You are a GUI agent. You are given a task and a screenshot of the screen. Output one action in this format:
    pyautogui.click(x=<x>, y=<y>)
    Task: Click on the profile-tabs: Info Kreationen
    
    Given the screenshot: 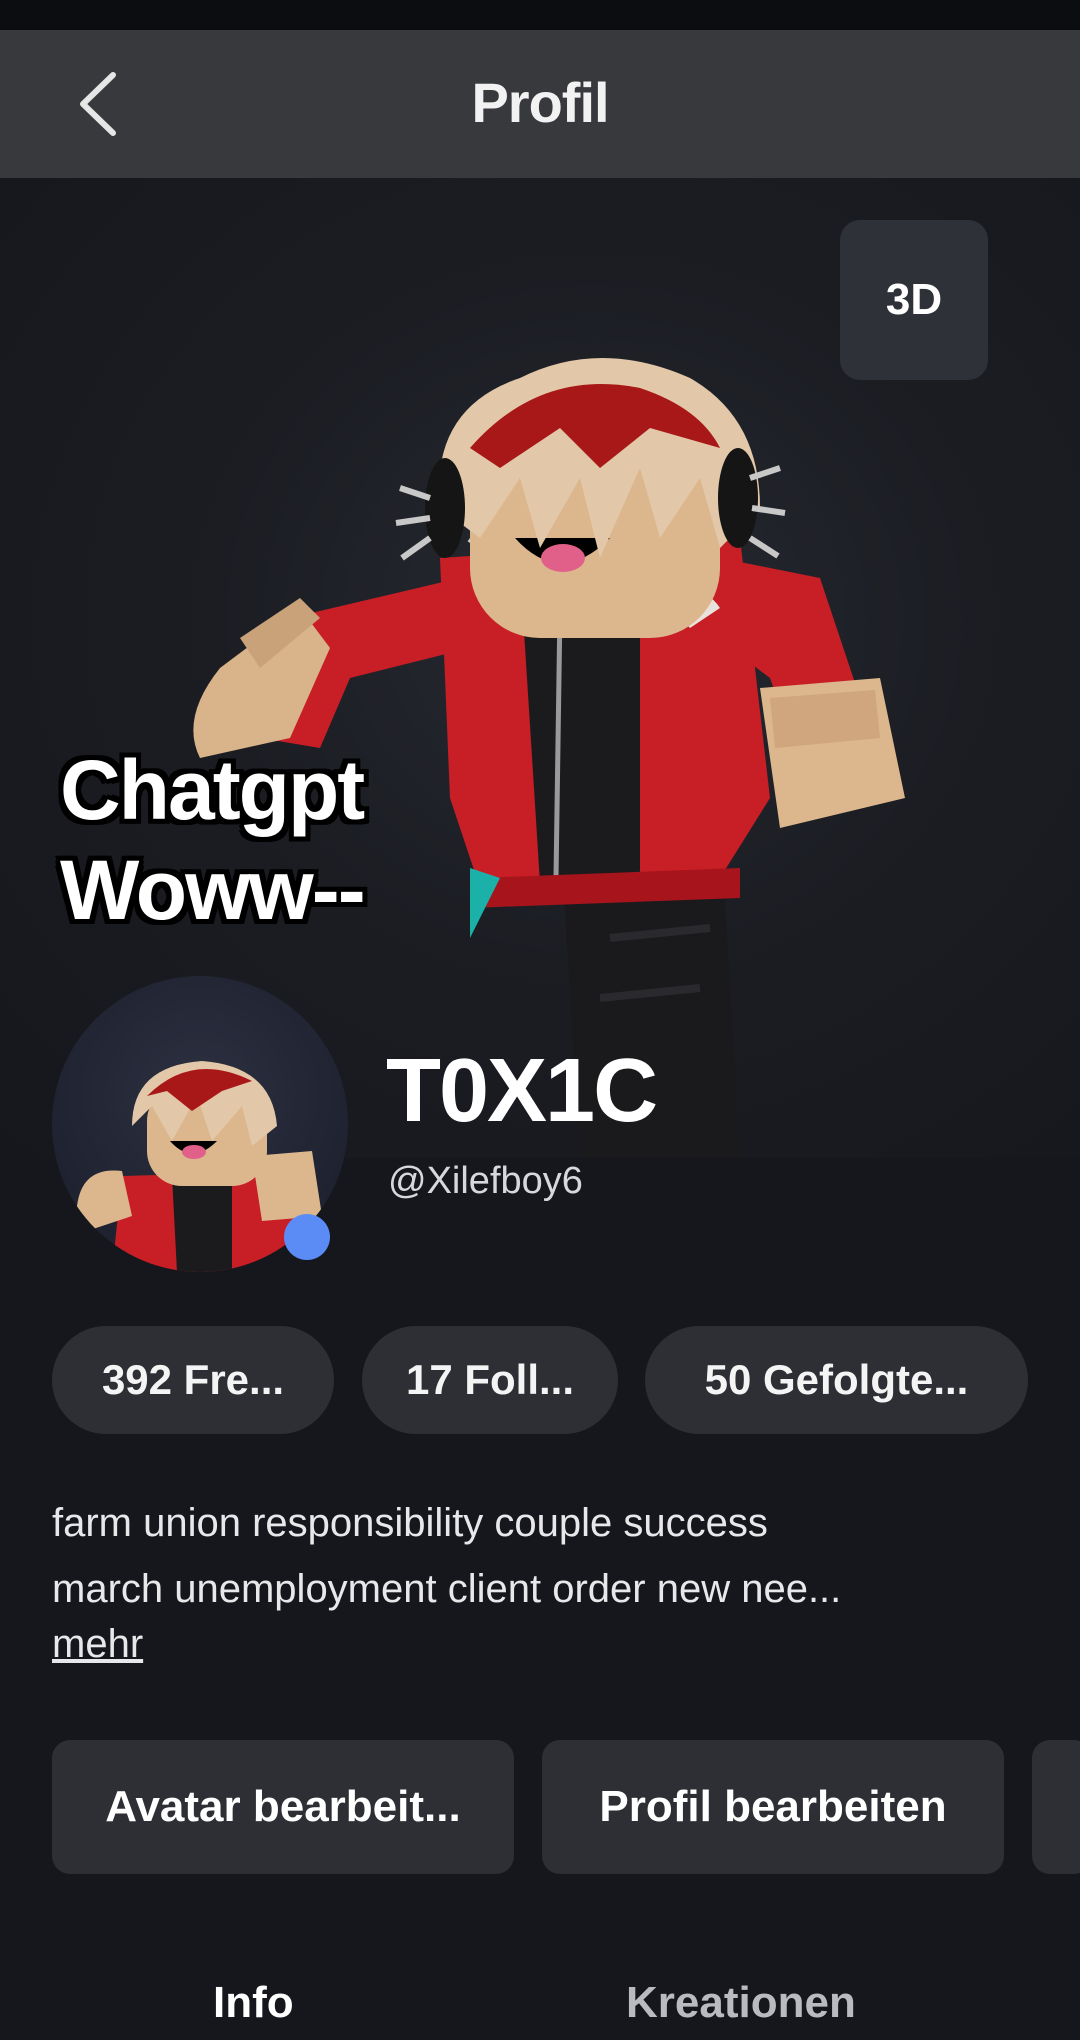 What is the action you would take?
    pyautogui.click(x=540, y=2000)
    